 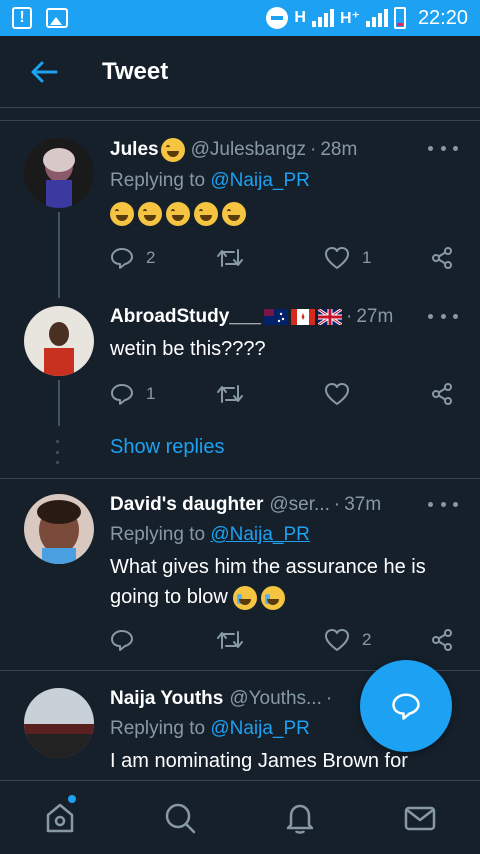 I want to click on header-divider, so click(x=240, y=120).